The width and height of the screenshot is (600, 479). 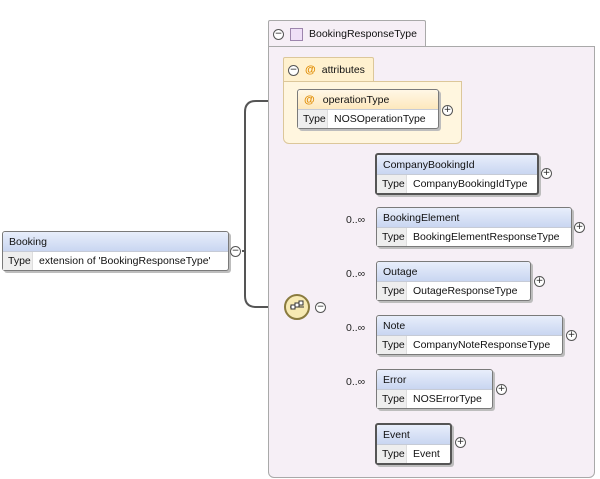 I want to click on expand-Outage-icon: +, so click(x=539, y=281).